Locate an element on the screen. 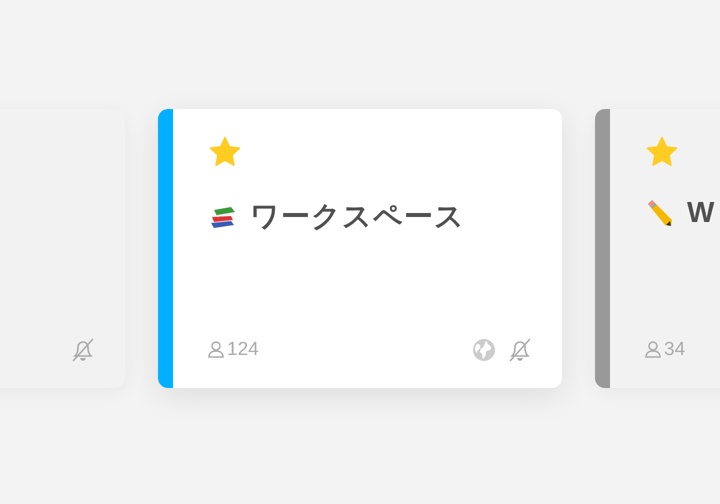 The image size is (720, 504). member-count: 34 is located at coordinates (675, 349).